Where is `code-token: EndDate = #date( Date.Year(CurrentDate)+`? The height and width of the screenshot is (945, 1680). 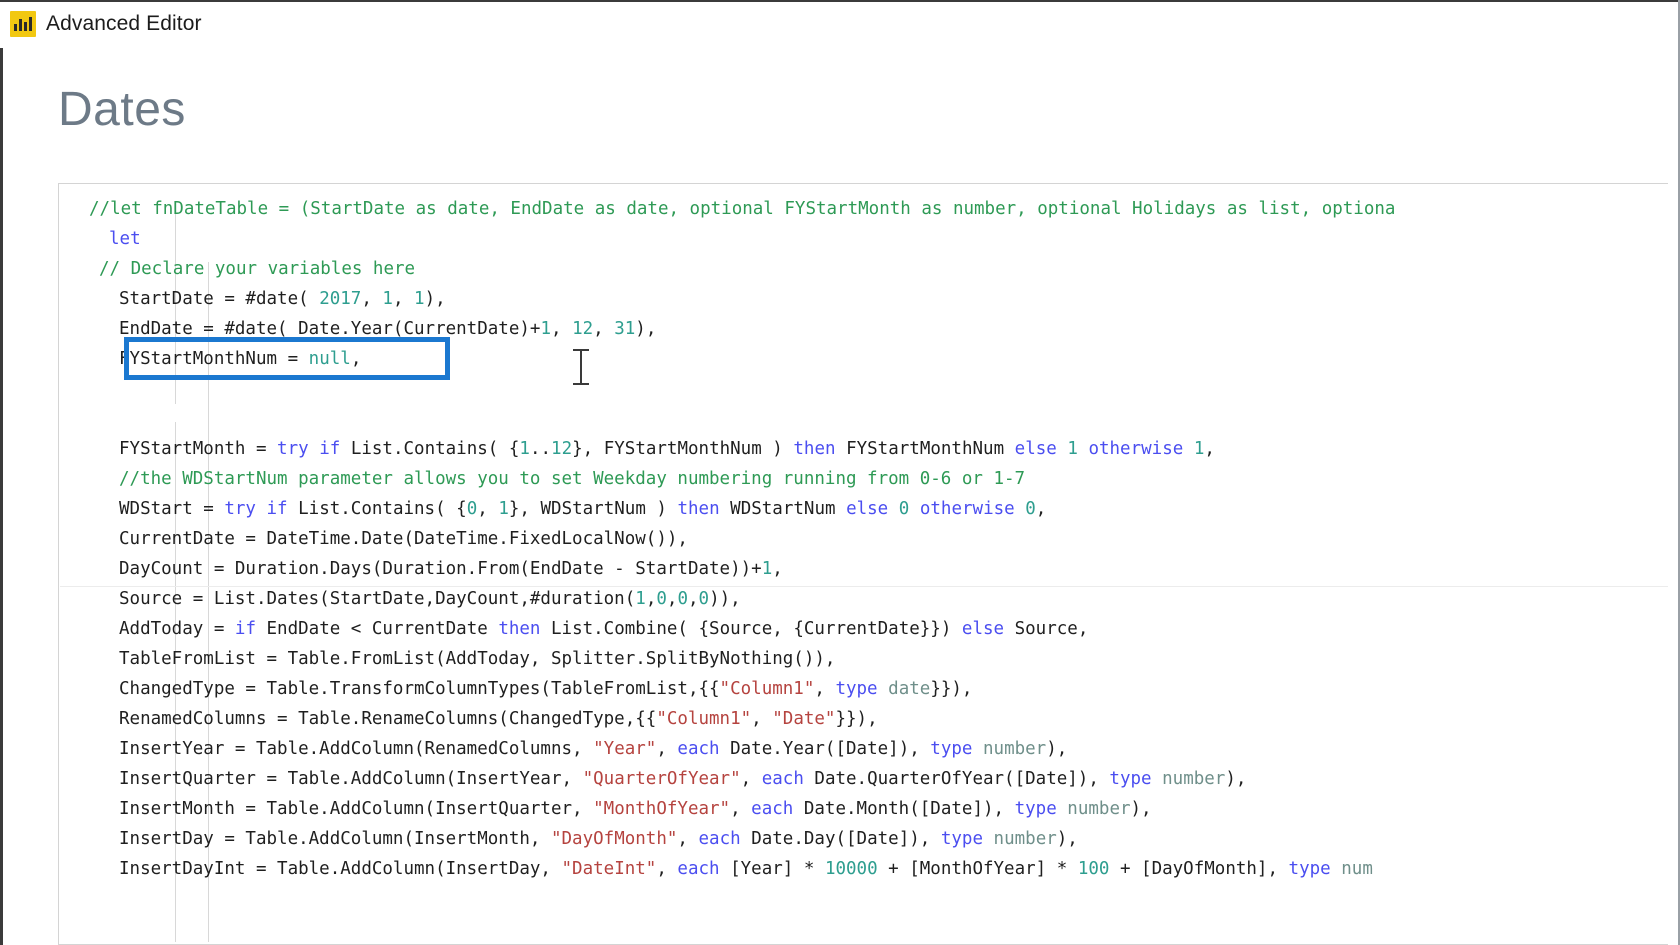 code-token: EndDate = #date( Date.Year(CurrentDate)+ is located at coordinates (330, 329).